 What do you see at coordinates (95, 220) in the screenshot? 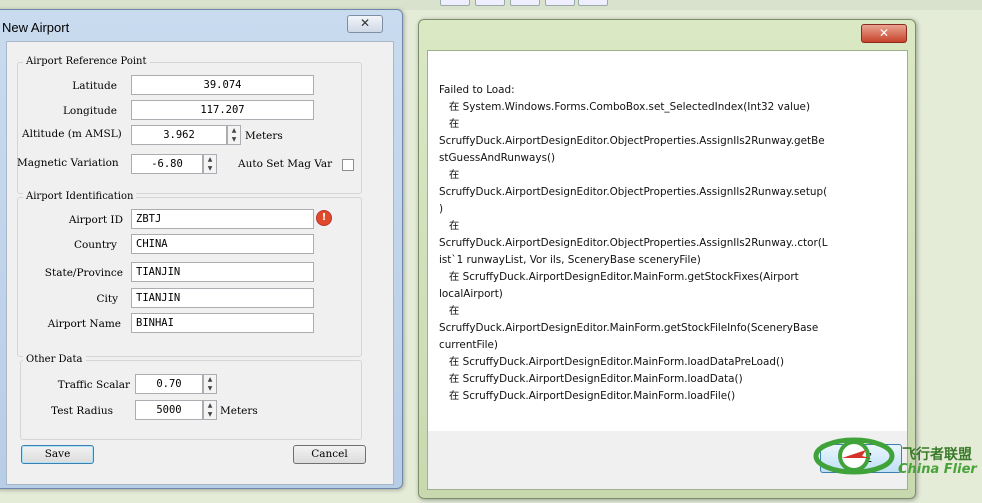
I see `airport-id-label: Airport ID` at bounding box center [95, 220].